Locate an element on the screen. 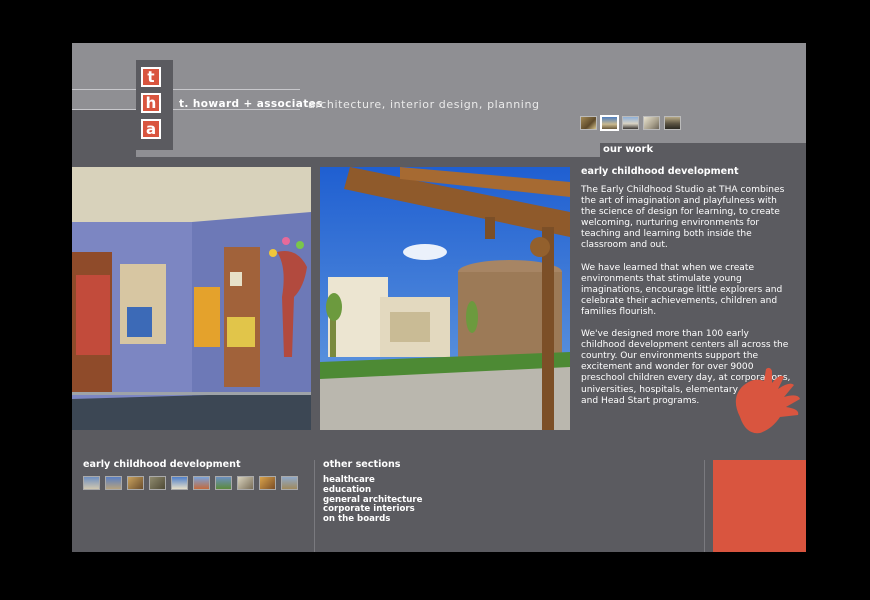 The image size is (870, 600). logo-letter-t: t is located at coordinates (151, 77).